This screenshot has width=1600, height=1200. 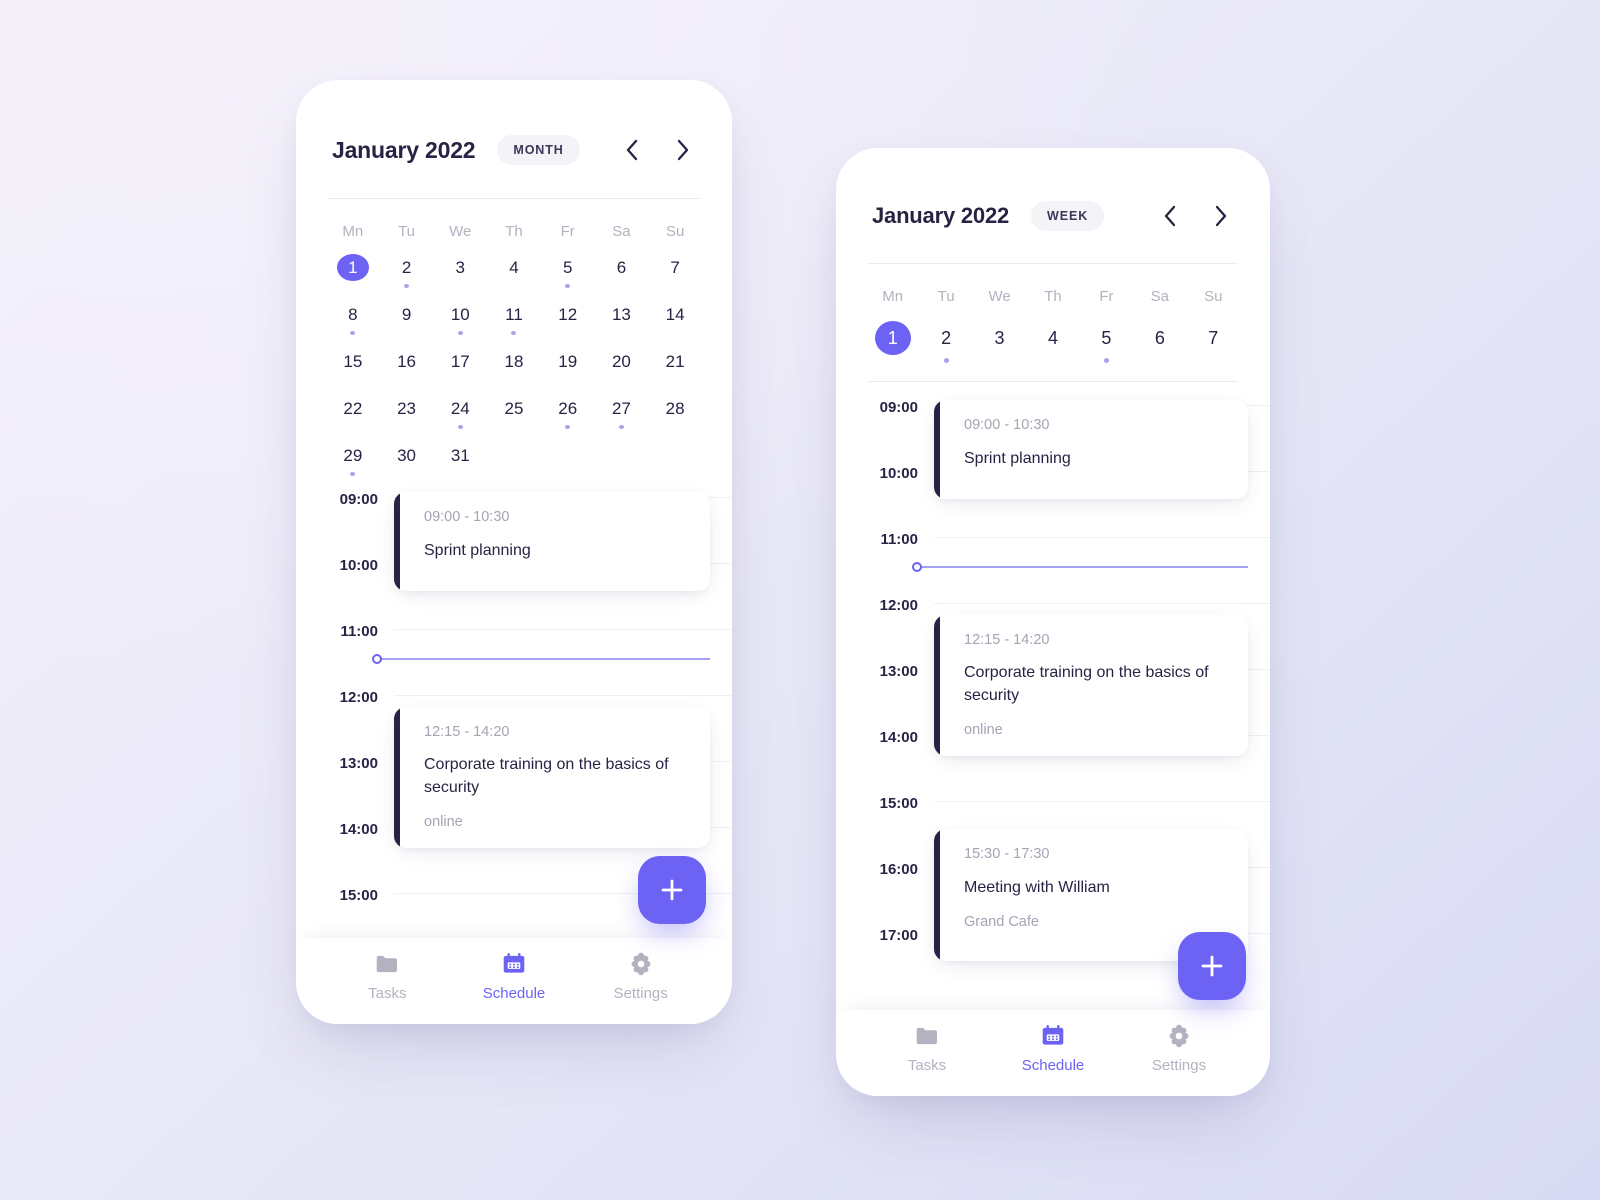 What do you see at coordinates (621, 408) in the screenshot?
I see `day-number: 27` at bounding box center [621, 408].